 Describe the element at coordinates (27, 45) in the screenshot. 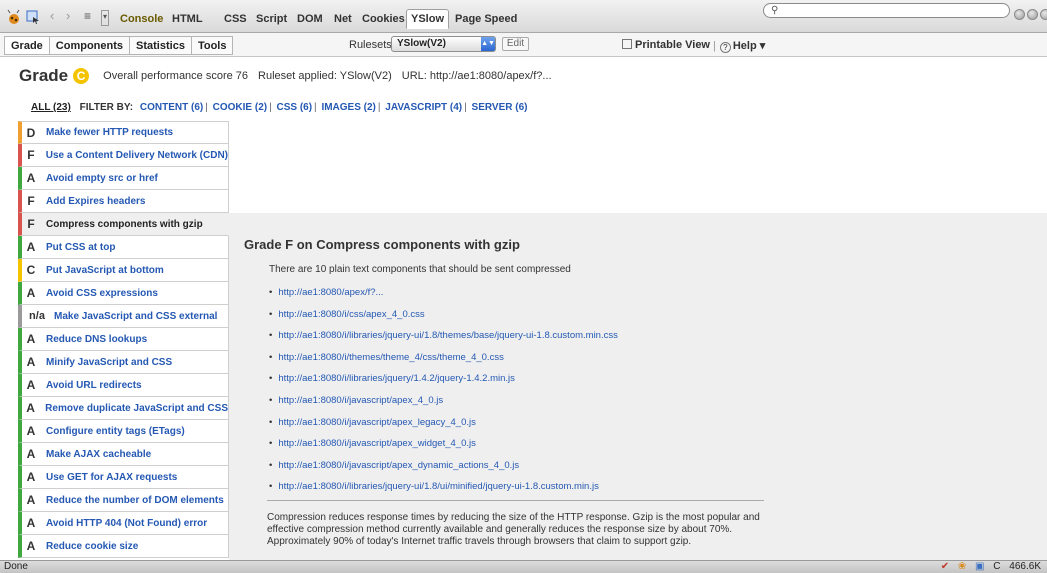

I see `tab-grade: Grade` at that location.